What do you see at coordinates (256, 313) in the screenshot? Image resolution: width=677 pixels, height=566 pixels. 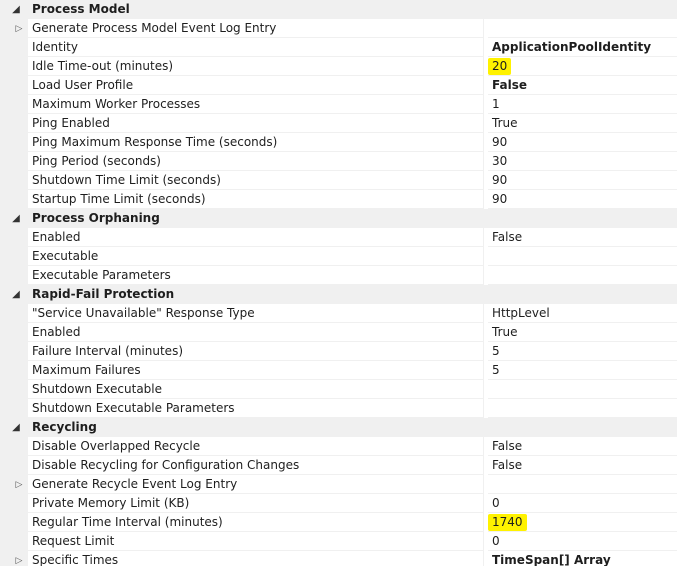 I see `property-name: "Service Unavailable" Response Type` at bounding box center [256, 313].